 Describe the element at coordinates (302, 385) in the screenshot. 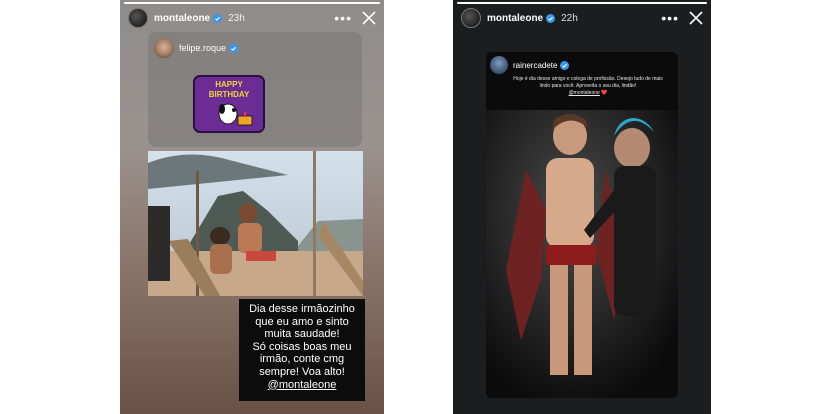

I see `caption-mention-link: @montaleone` at that location.